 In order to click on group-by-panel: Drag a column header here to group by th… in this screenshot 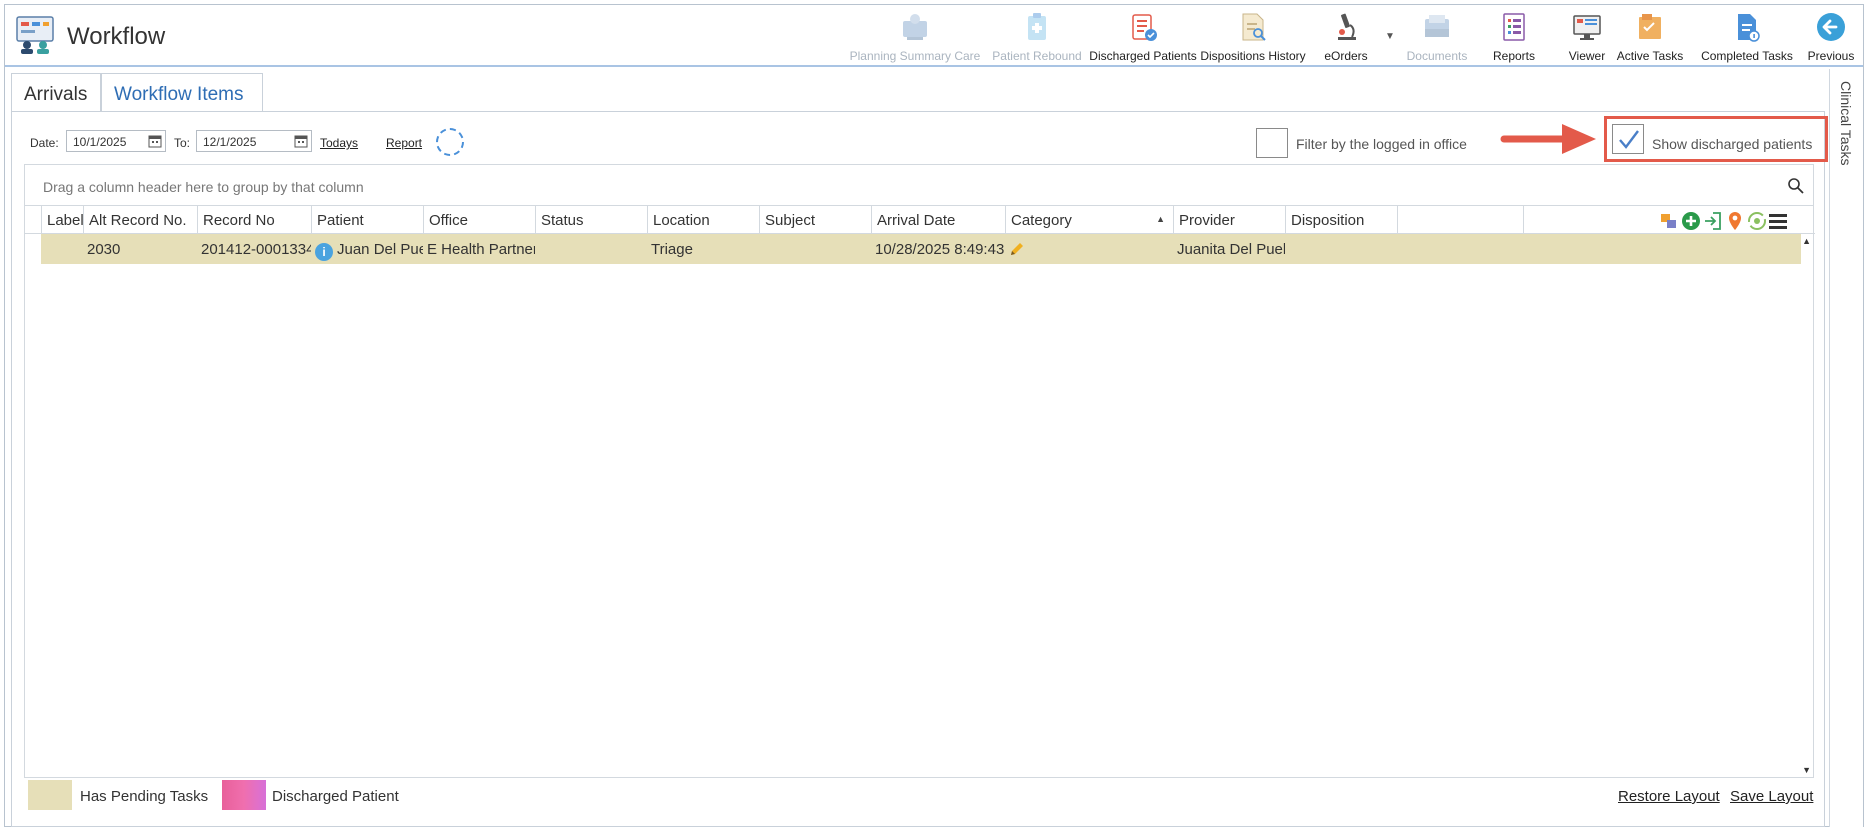, I will do `click(919, 185)`.